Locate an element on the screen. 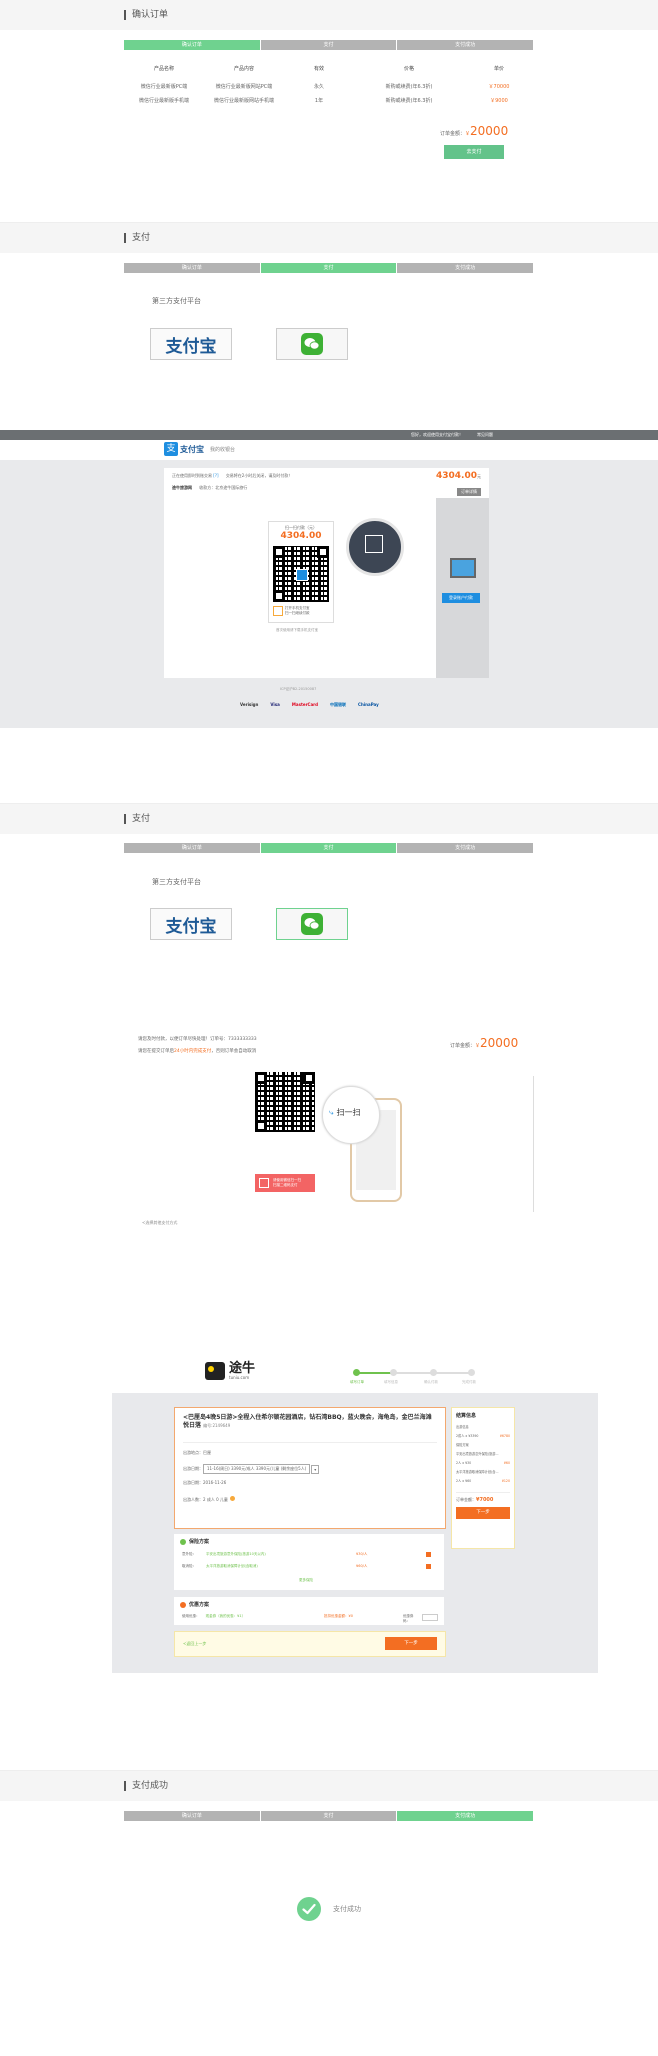  insurance-price: ¥60/人 is located at coordinates (362, 1566).